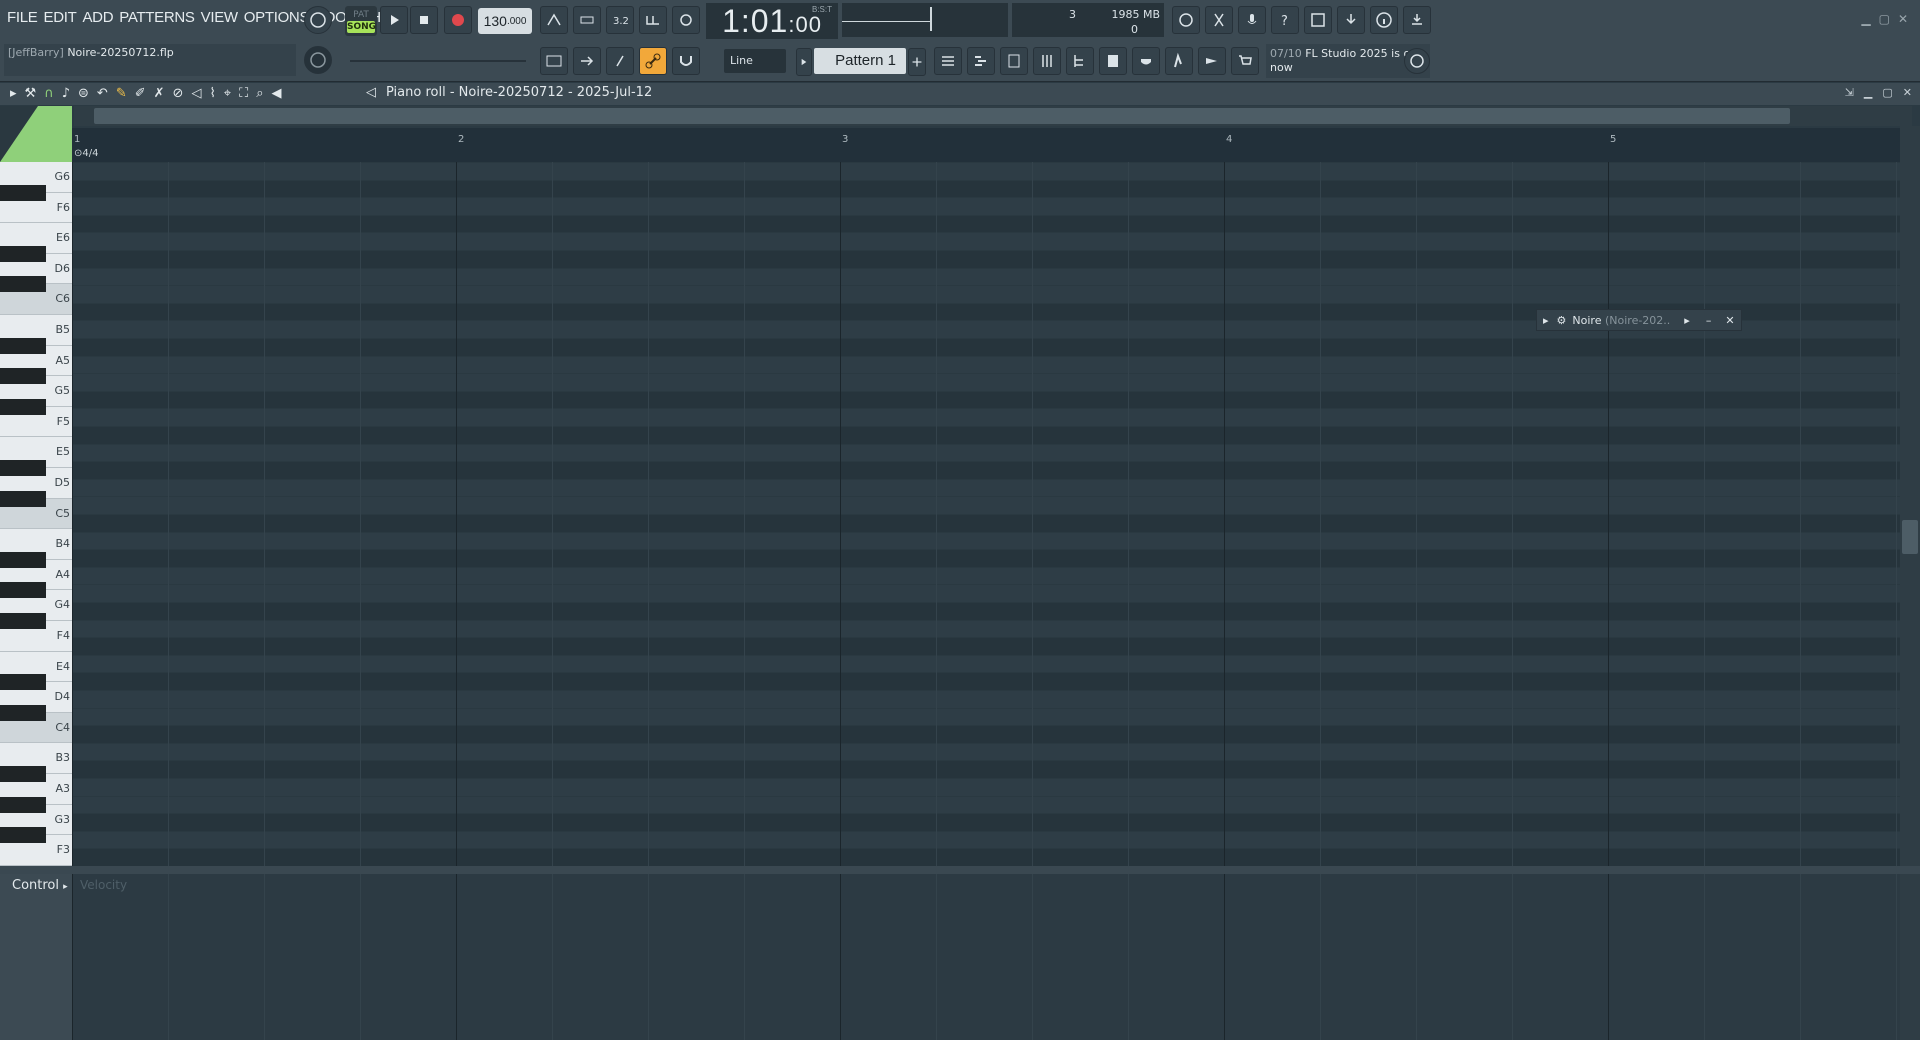  I want to click on menu-arrow-icon: ▸, so click(13, 93).